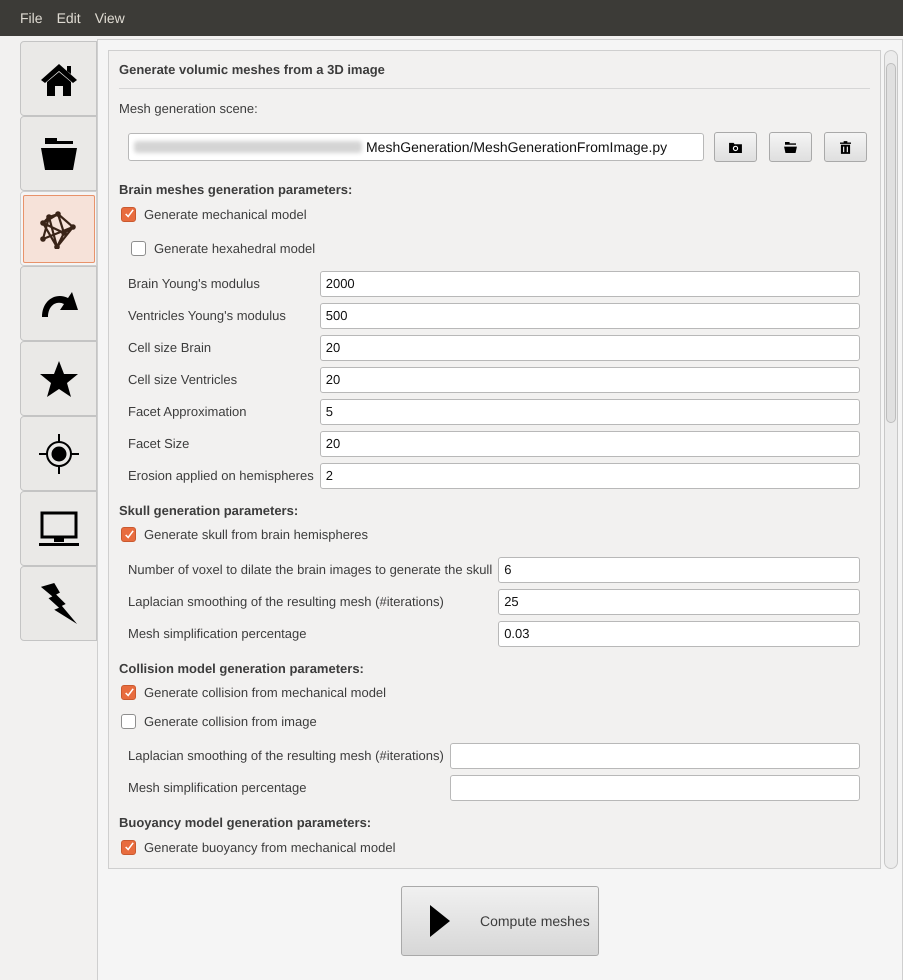 This screenshot has width=903, height=980. Describe the element at coordinates (679, 633) in the screenshot. I see `input-field: 0.03` at that location.